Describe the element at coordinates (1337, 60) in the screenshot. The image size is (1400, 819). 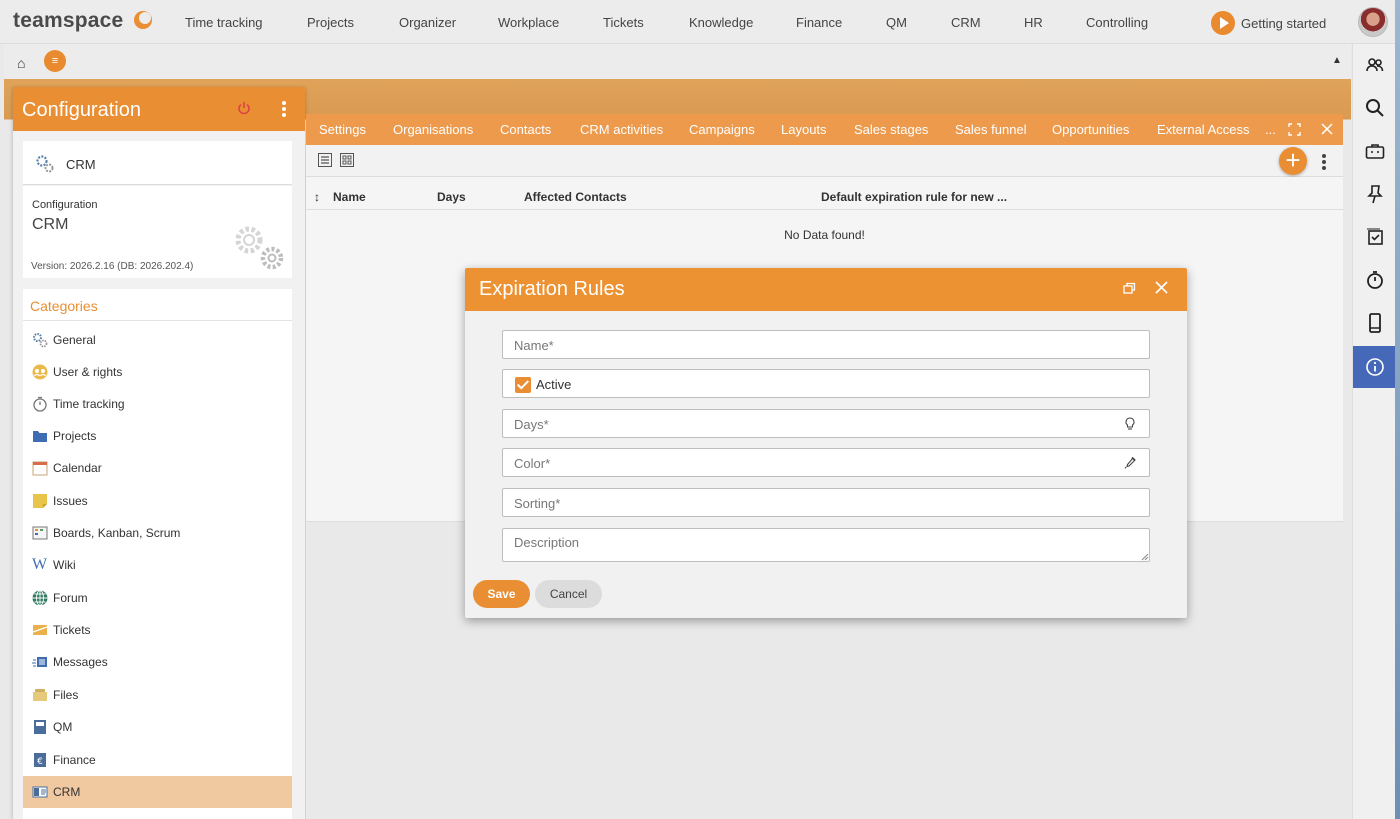
I see `collapse-up-icon: ▲` at that location.